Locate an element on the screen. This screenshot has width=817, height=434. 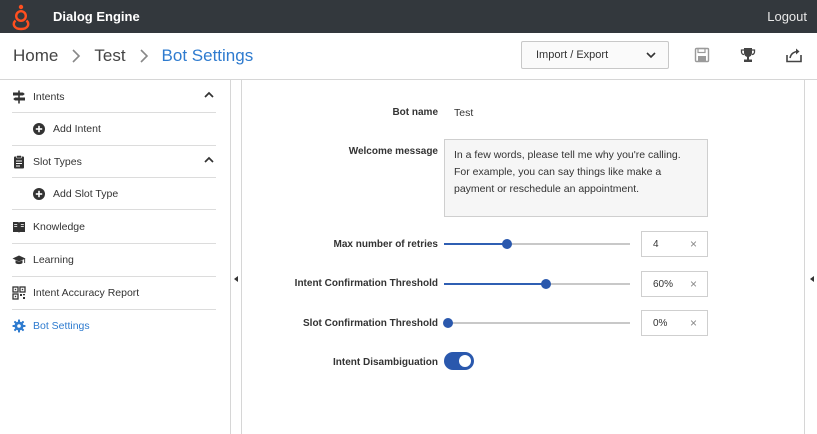
max-retries-field: 4 × is located at coordinates (674, 244).